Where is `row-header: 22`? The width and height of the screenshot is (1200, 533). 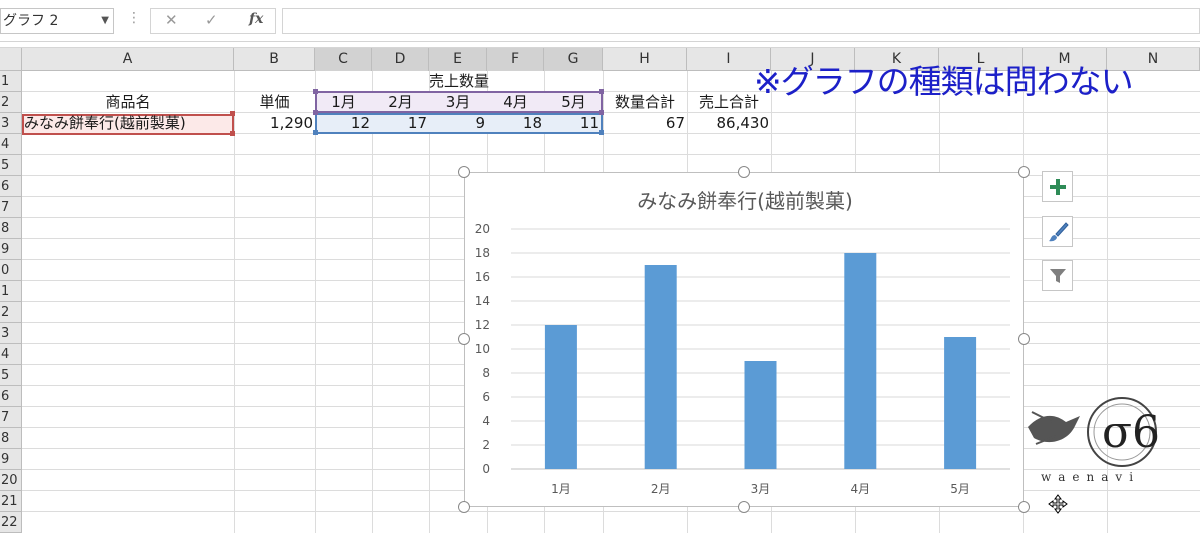
row-header: 22 is located at coordinates (10, 522).